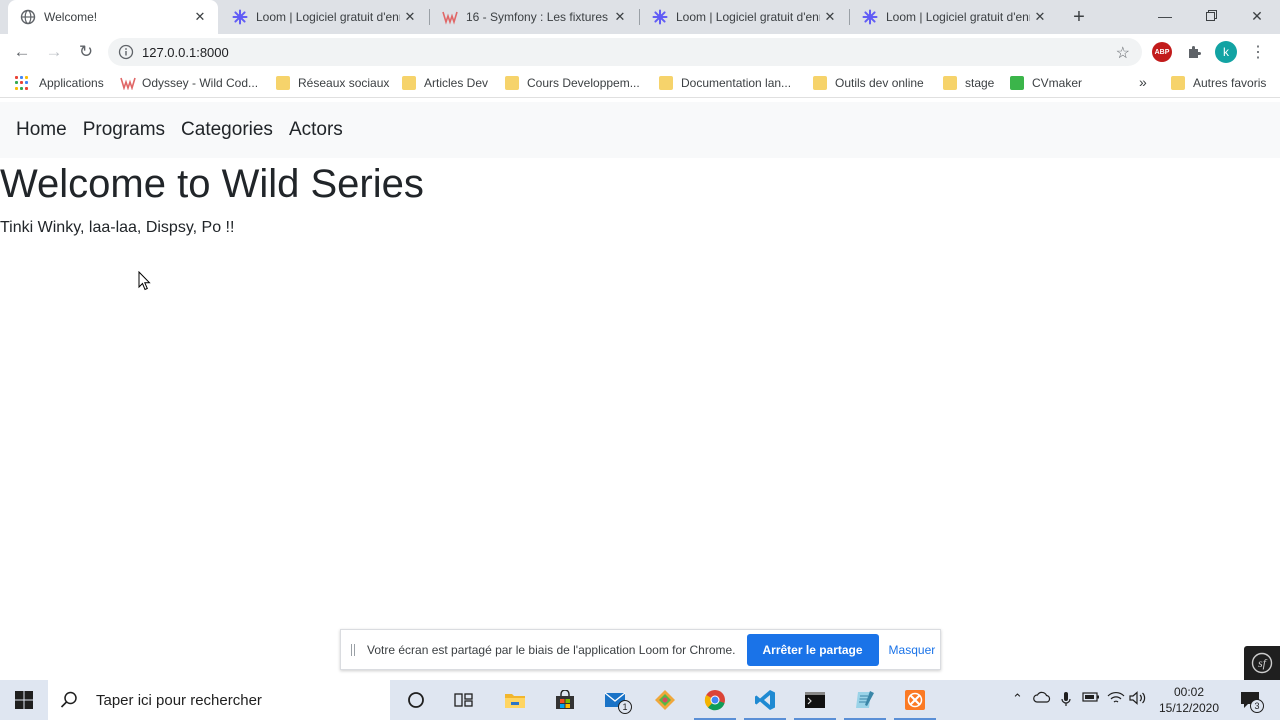  Describe the element at coordinates (41, 130) in the screenshot. I see `nav-link-home: Home` at that location.